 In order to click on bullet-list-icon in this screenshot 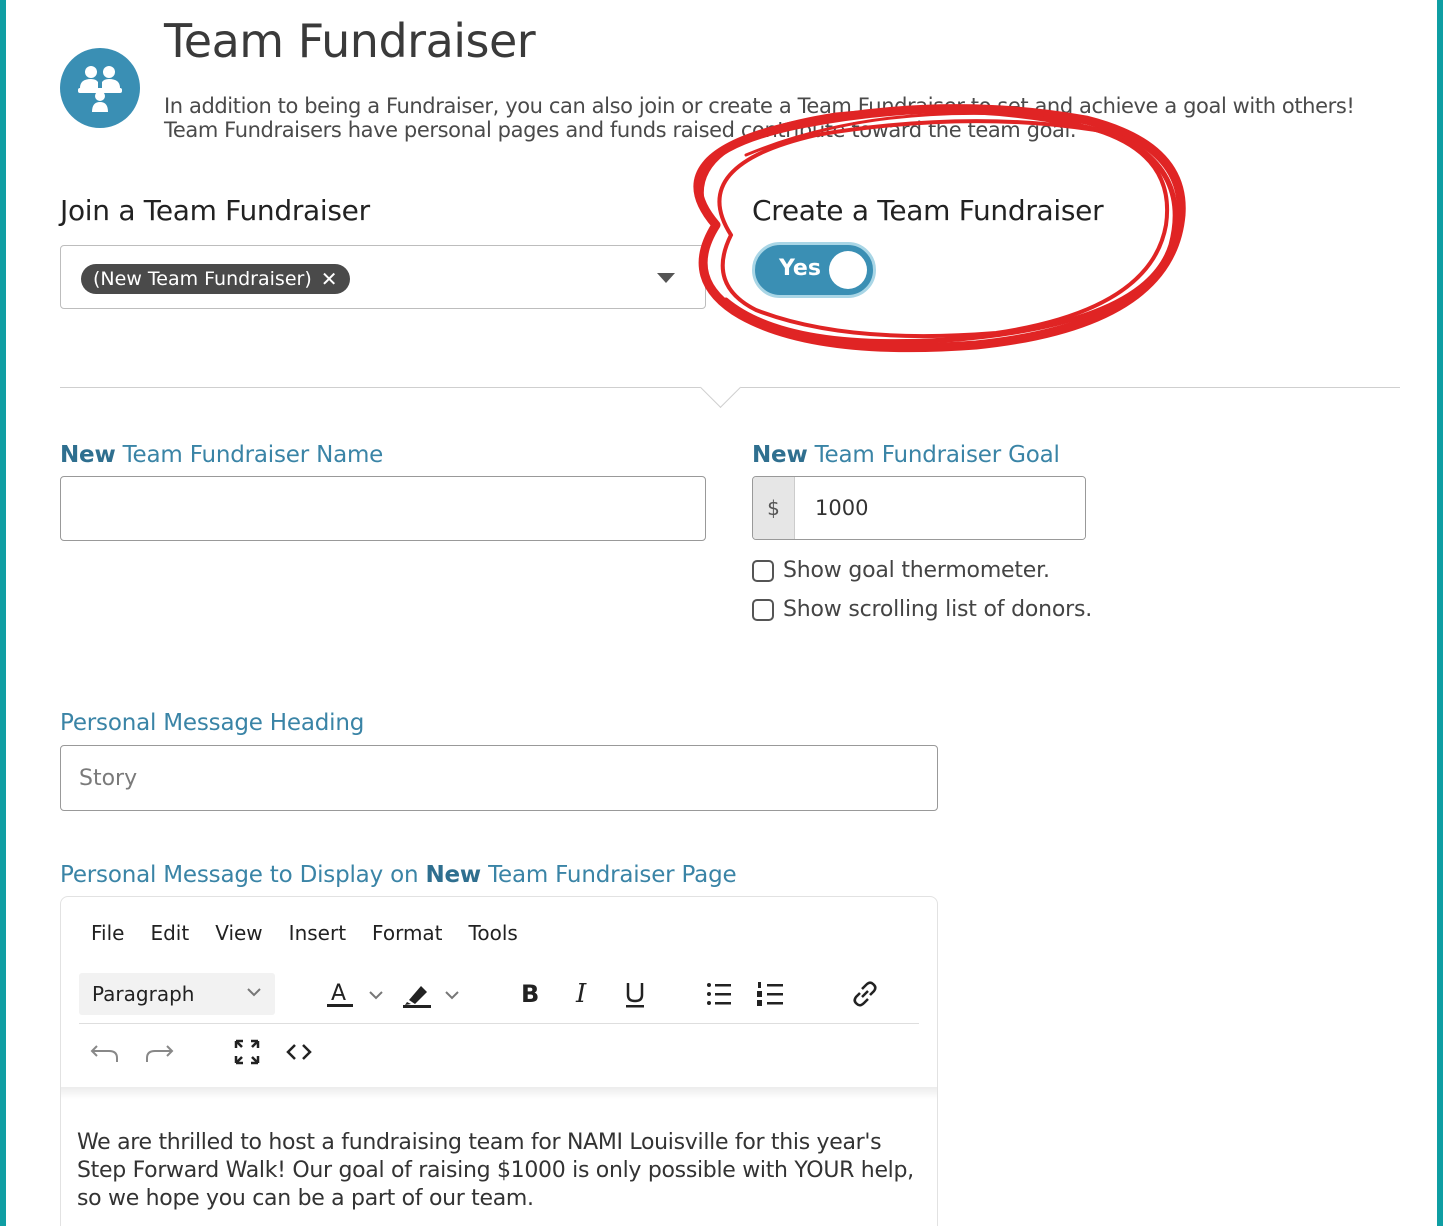, I will do `click(719, 994)`.